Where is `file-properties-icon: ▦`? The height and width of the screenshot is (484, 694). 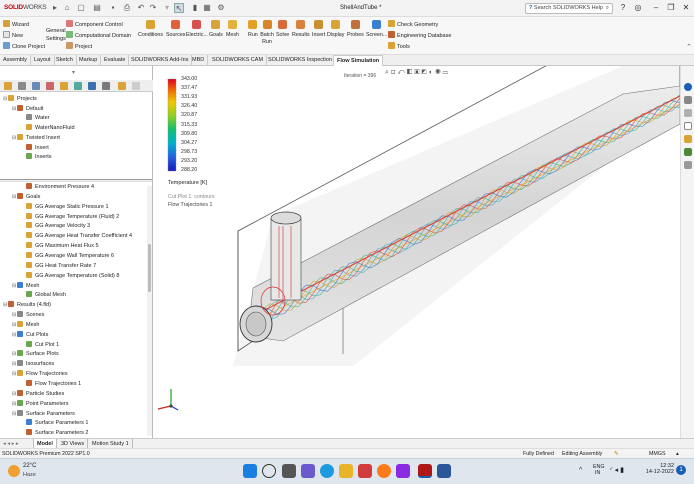
file-properties-icon: ▦ is located at coordinates (207, 8).